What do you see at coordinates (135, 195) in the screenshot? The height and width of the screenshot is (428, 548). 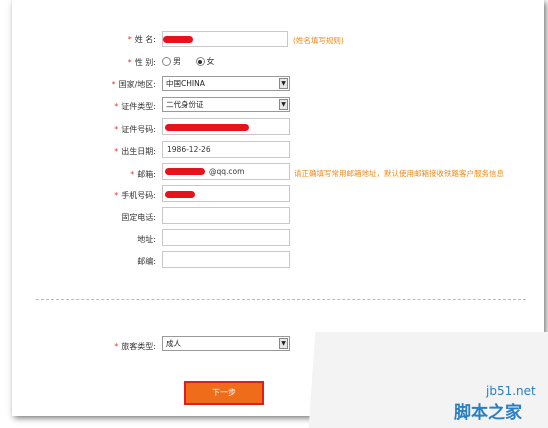 I see `mobile-label: * 手机号码:` at bounding box center [135, 195].